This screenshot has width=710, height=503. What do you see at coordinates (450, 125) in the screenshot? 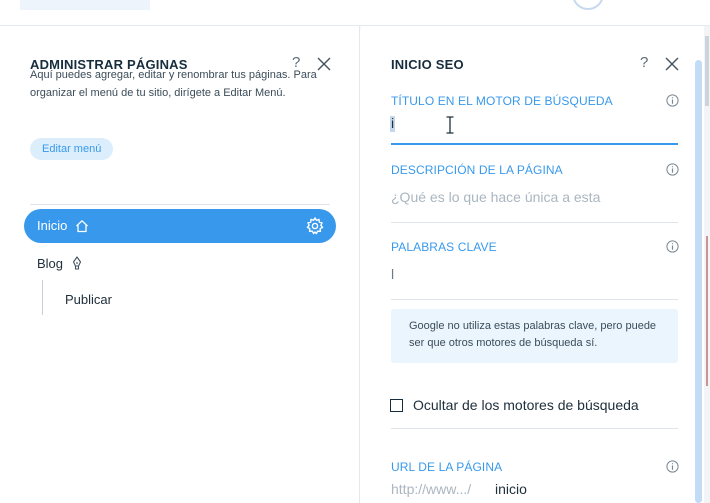
I see `text-cursor-icon` at bounding box center [450, 125].